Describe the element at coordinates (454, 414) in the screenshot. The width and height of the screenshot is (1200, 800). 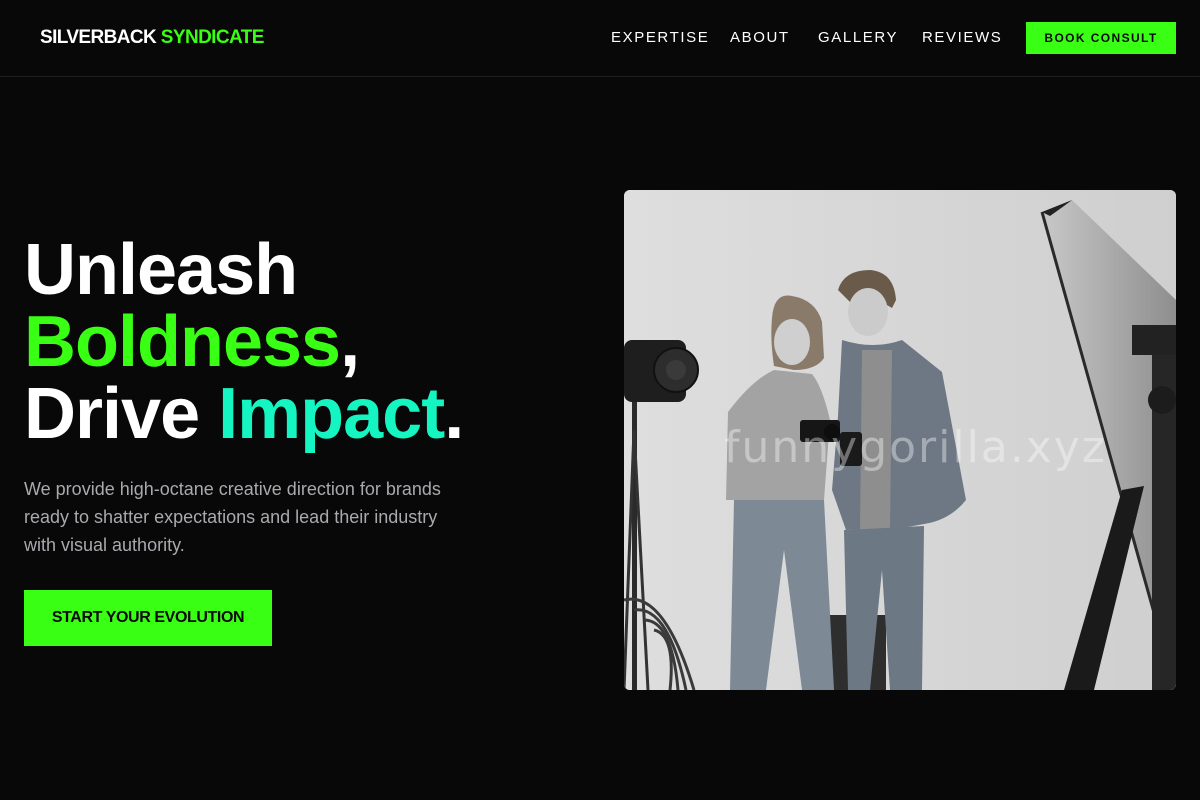
I see `headline-period: .` at that location.